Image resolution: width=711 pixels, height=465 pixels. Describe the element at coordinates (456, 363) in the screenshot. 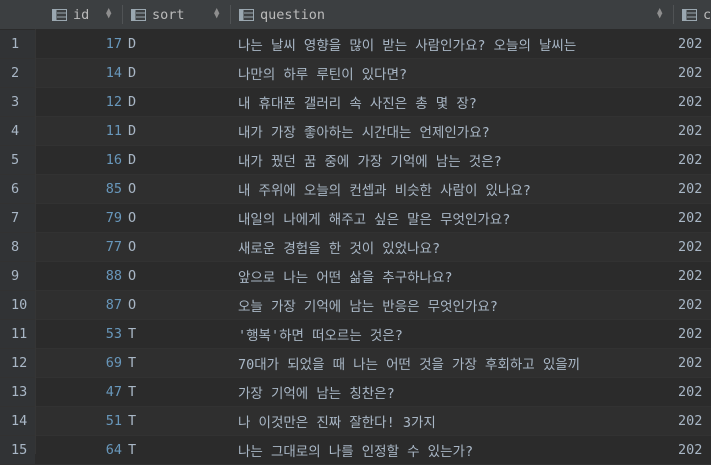

I see `question-cell: 70대가 되었을 때 나는 어떤 것을 가장 후회하고 있을끼` at that location.